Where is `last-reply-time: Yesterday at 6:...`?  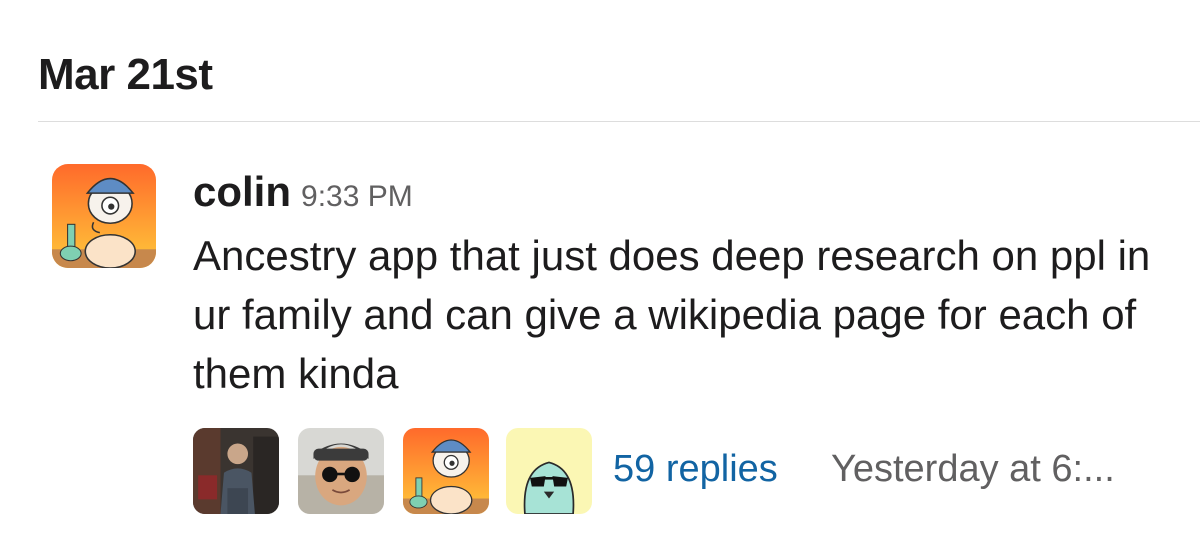
last-reply-time: Yesterday at 6:... is located at coordinates (973, 469).